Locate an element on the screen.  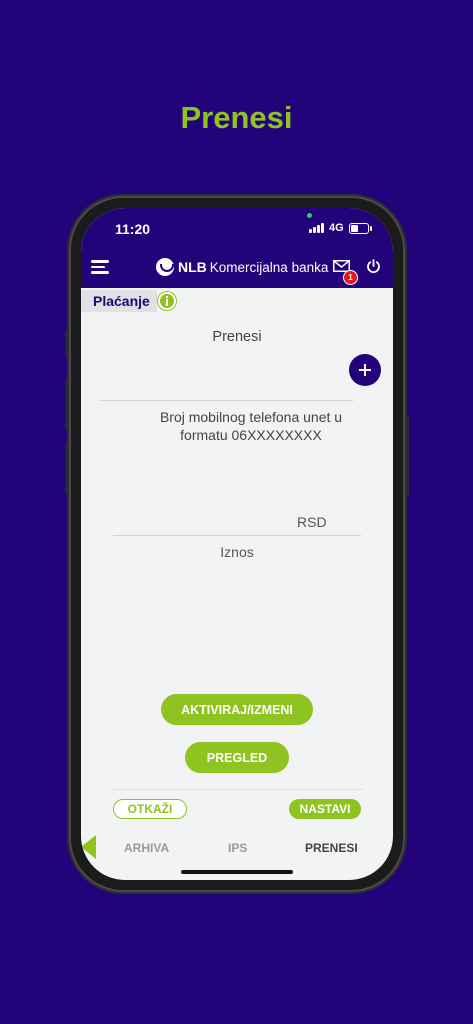
status-bar: 11:20 4G is located at coordinates (237, 227).